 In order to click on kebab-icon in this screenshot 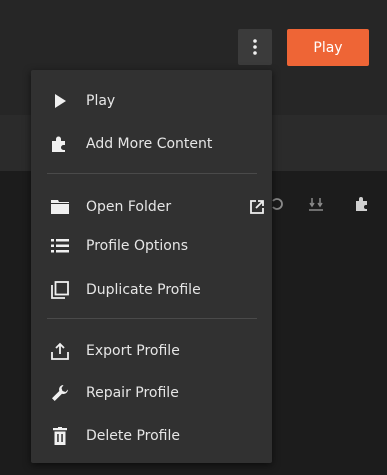, I will do `click(255, 47)`.